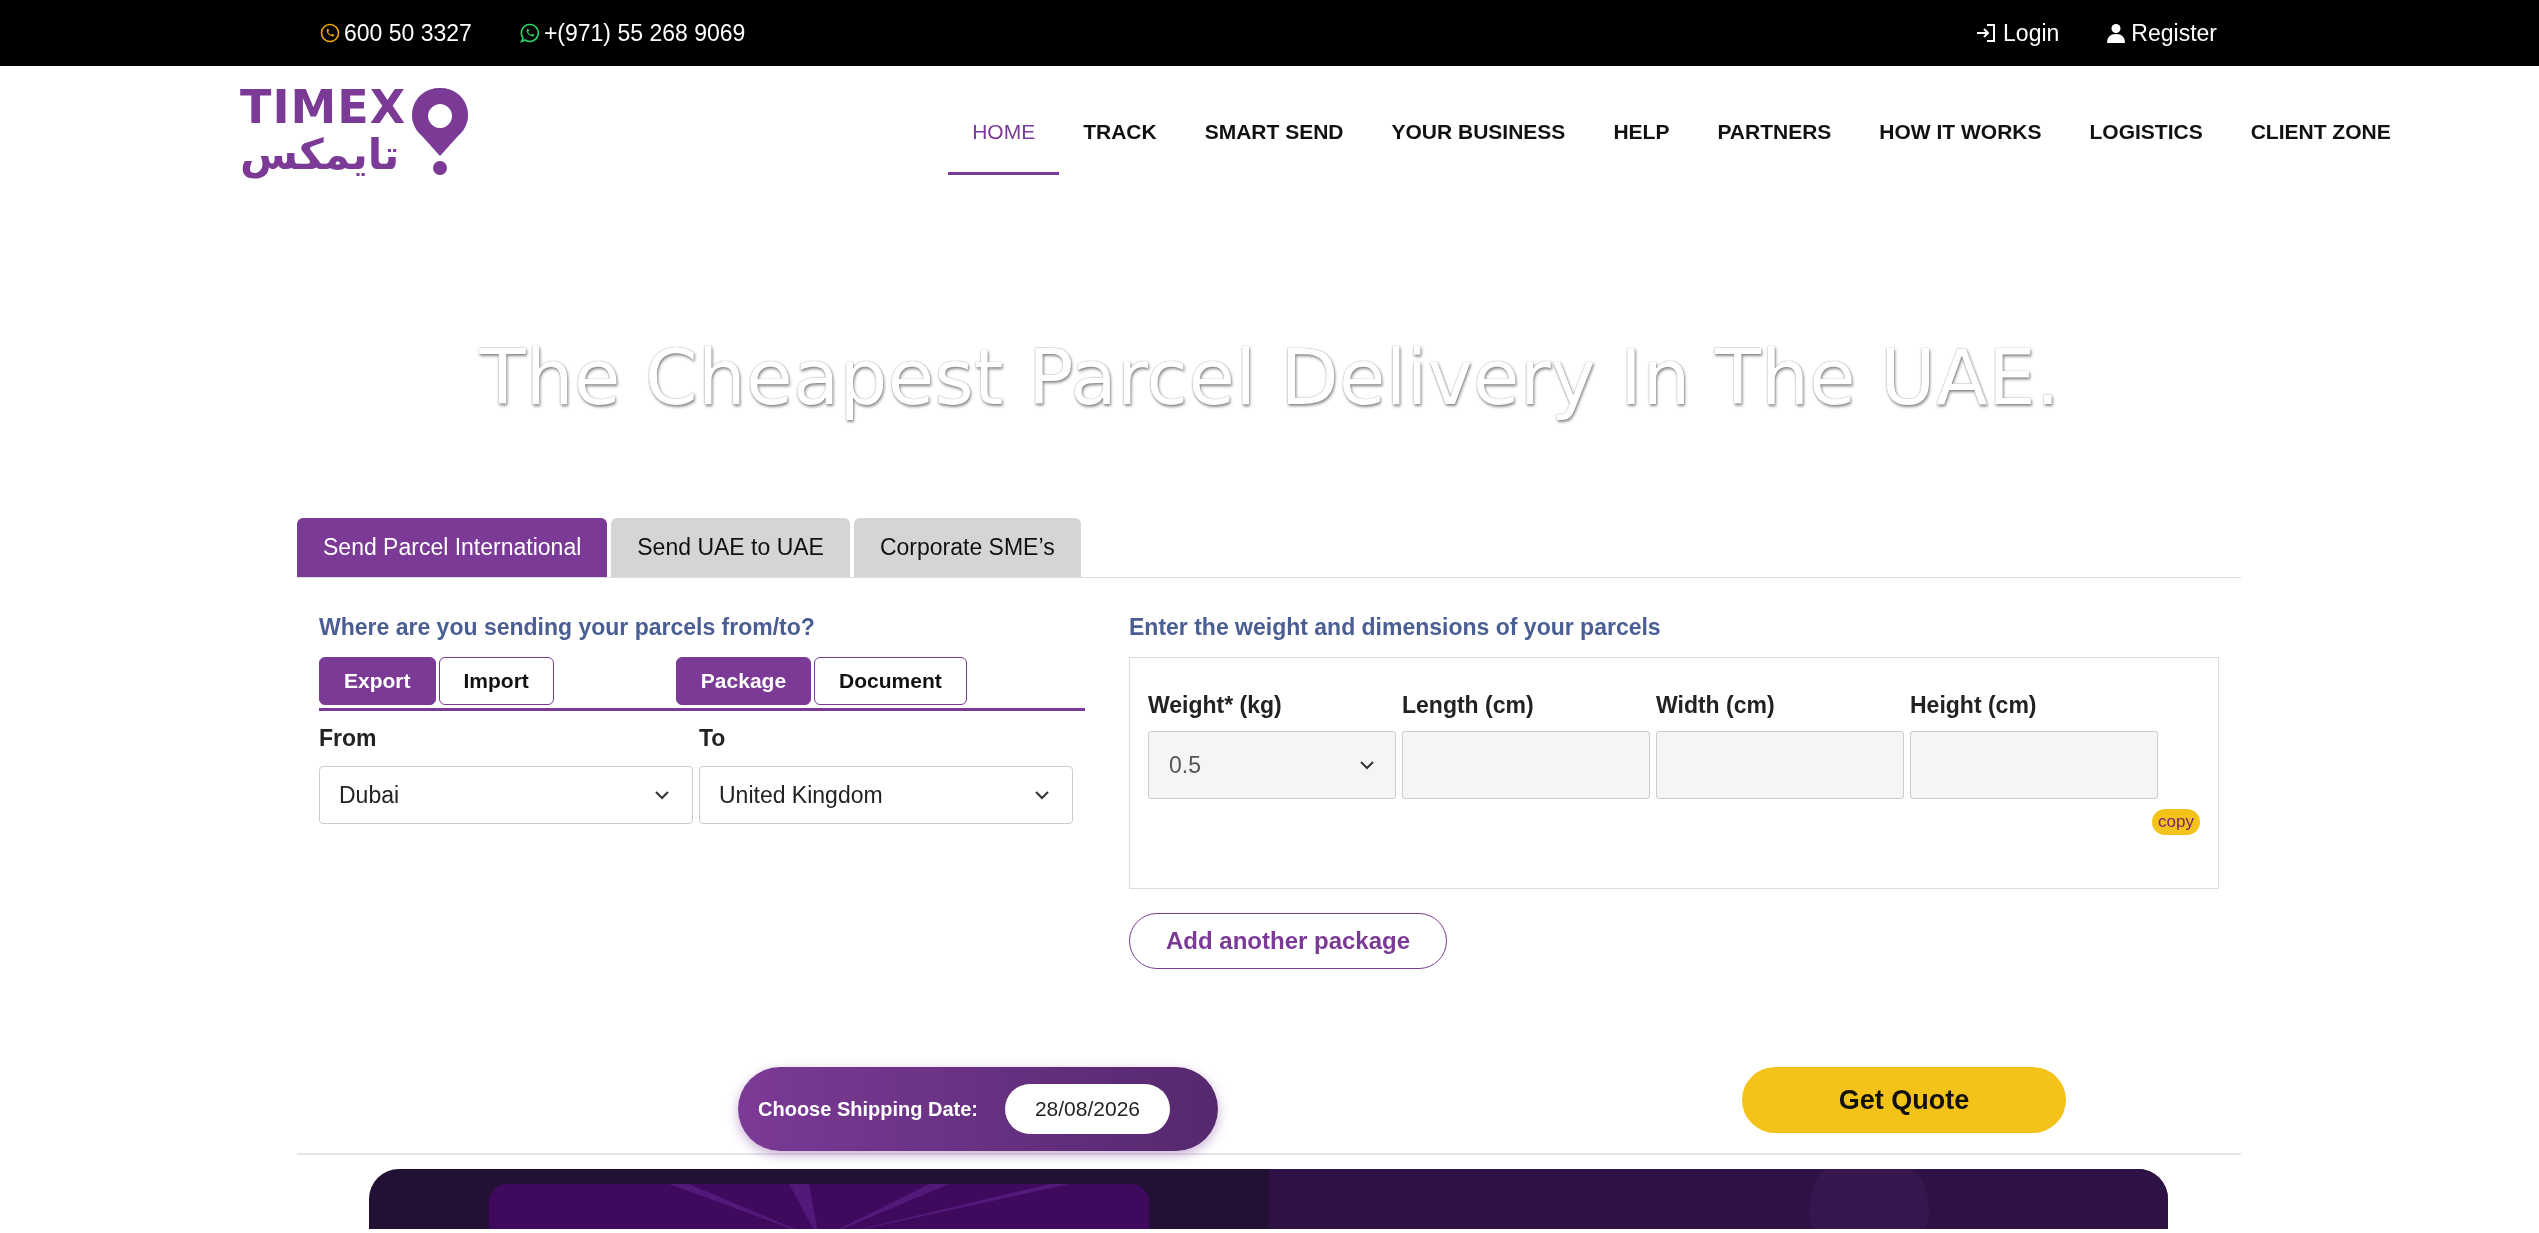  What do you see at coordinates (1087, 1109) in the screenshot?
I see `date-field: 28/08/2026` at bounding box center [1087, 1109].